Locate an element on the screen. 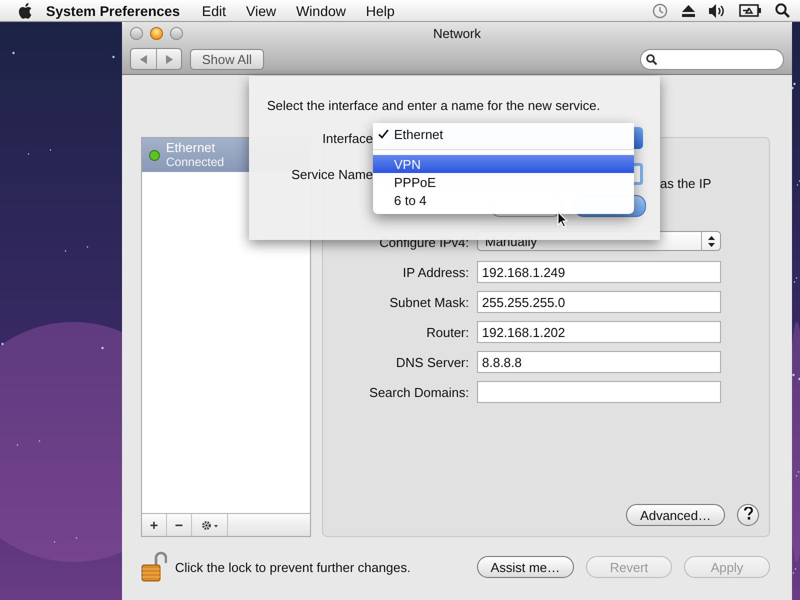 This screenshot has height=600, width=800. padlock-icon is located at coordinates (154, 567).